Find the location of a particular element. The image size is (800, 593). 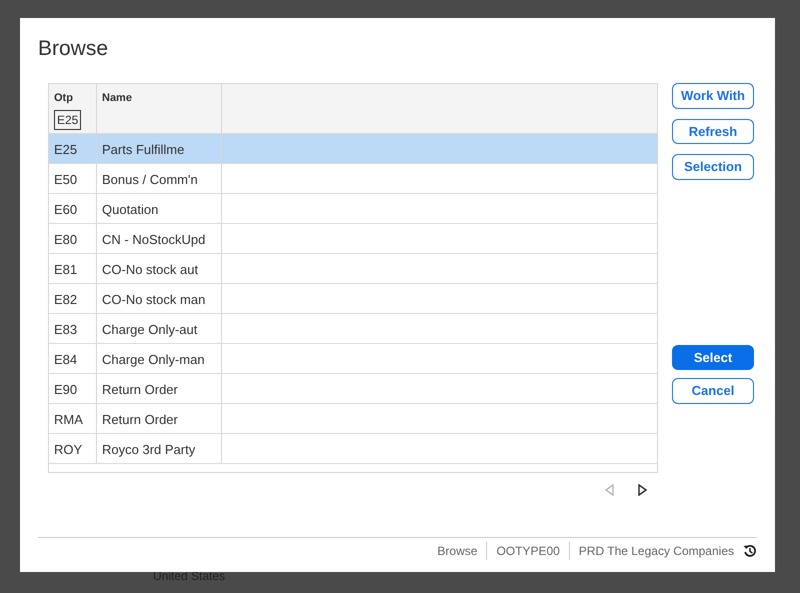

table-cell: E60 is located at coordinates (66, 210).